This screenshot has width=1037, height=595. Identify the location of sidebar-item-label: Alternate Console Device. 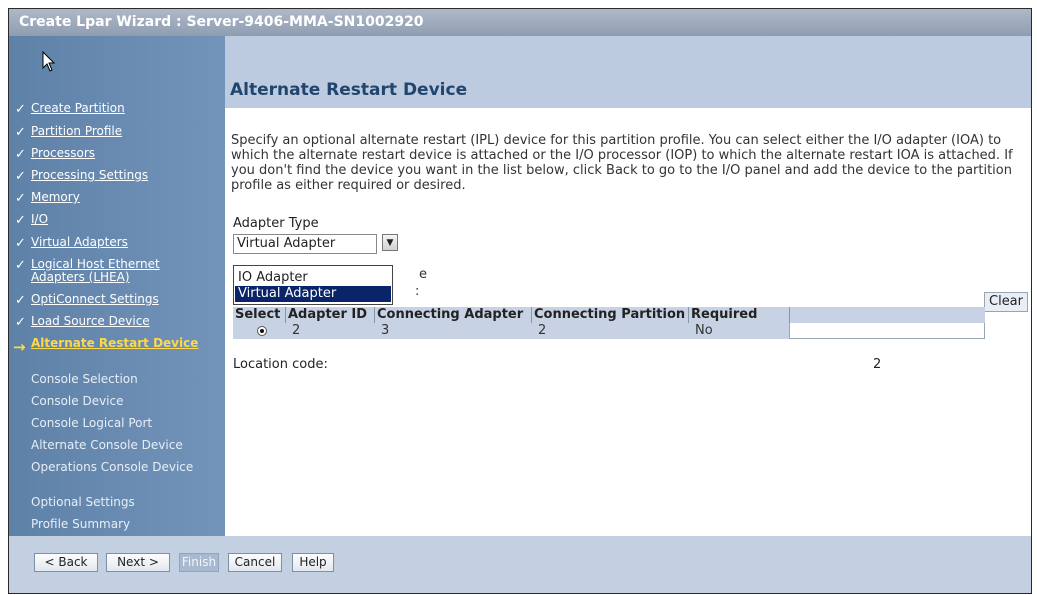
(107, 445).